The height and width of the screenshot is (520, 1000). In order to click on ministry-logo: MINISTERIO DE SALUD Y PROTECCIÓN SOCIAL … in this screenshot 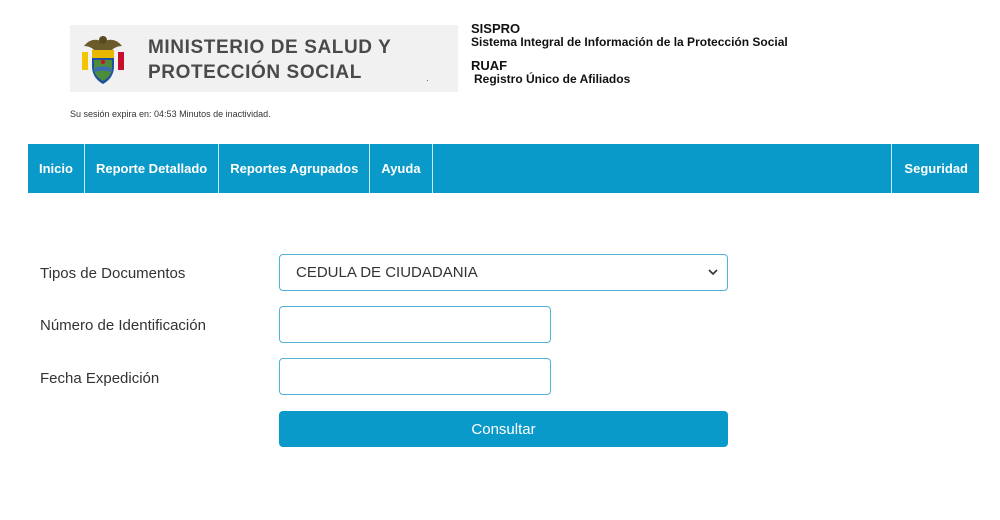, I will do `click(264, 58)`.